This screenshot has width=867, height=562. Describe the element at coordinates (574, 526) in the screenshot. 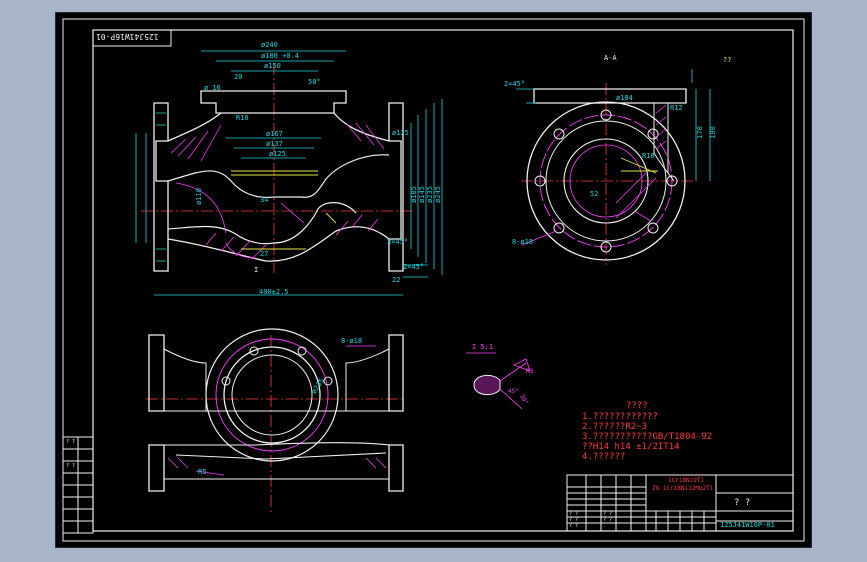

I see `tb-row-3: ? ?` at that location.